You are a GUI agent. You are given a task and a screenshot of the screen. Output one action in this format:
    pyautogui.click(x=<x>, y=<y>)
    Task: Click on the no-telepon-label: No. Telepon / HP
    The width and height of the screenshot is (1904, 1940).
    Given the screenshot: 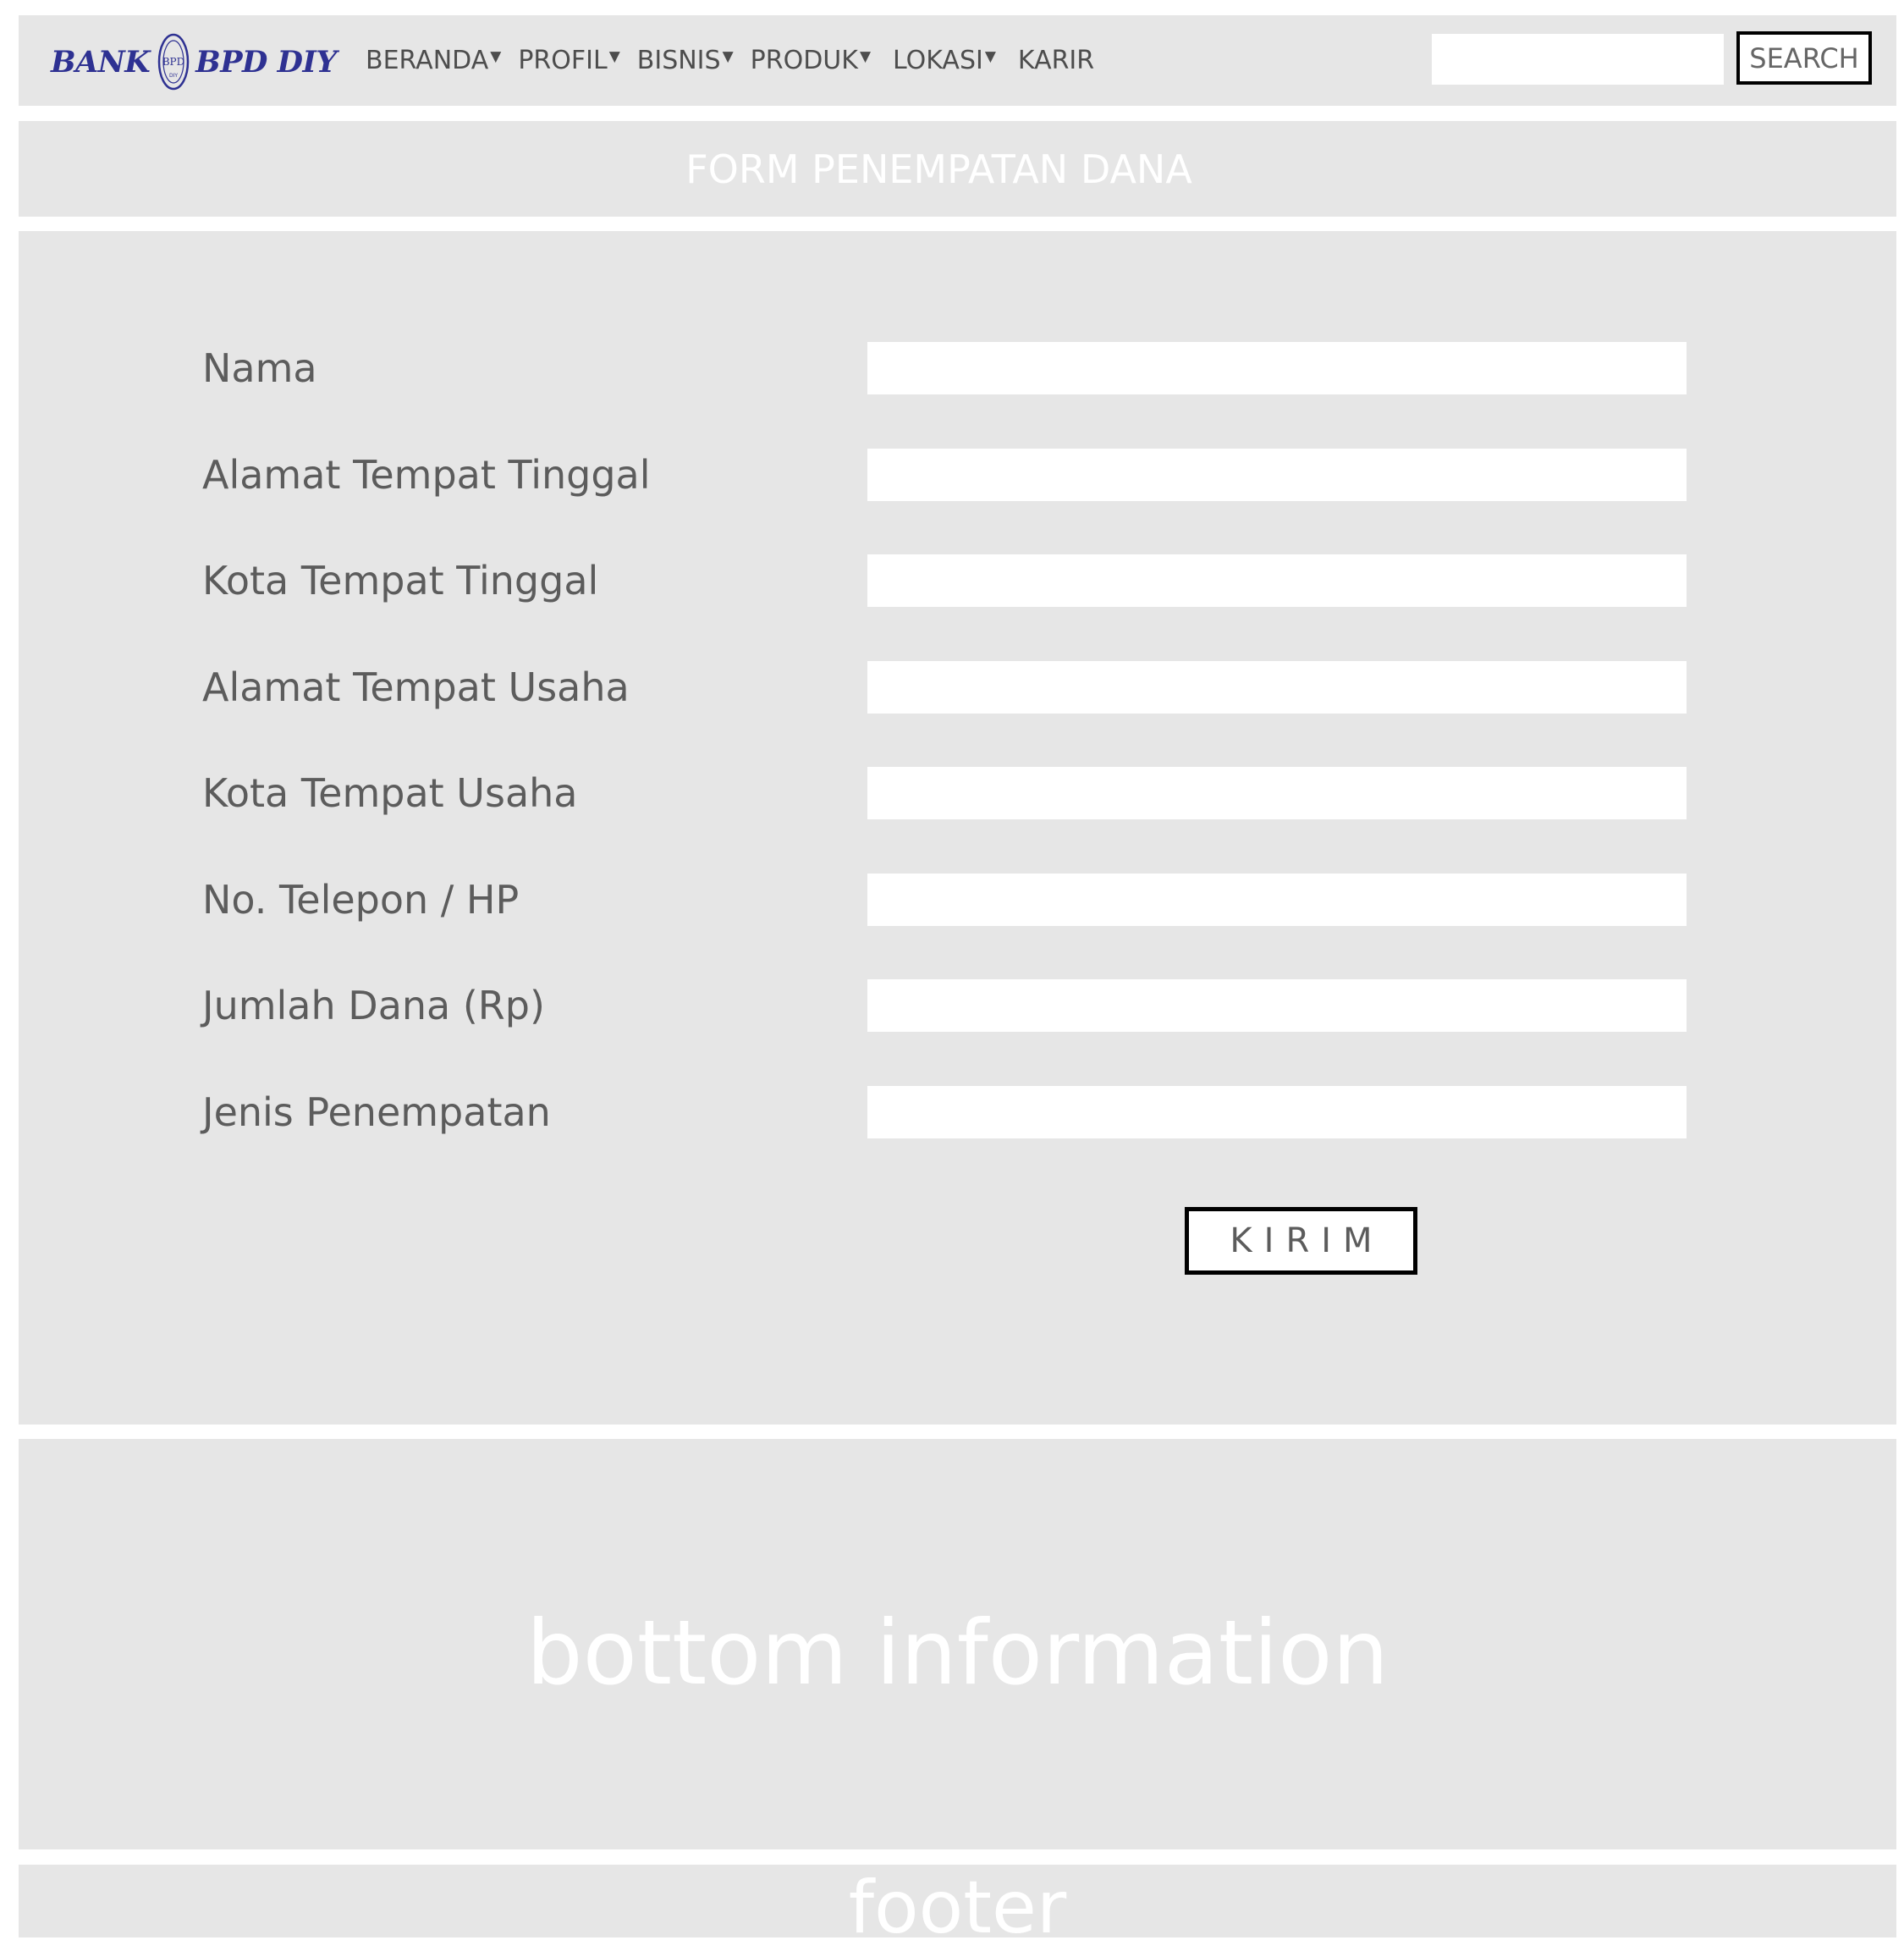 What is the action you would take?
    pyautogui.click(x=361, y=900)
    